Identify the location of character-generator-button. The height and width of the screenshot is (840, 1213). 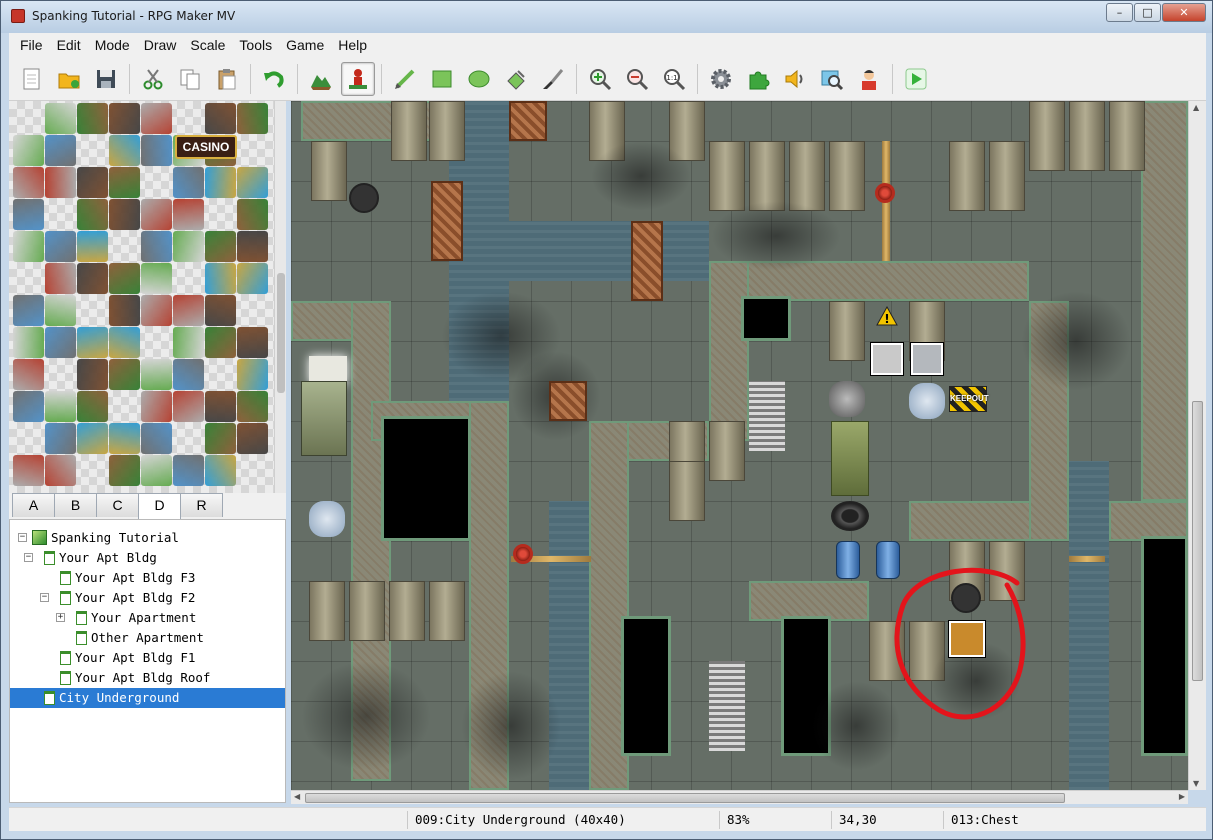
(869, 79).